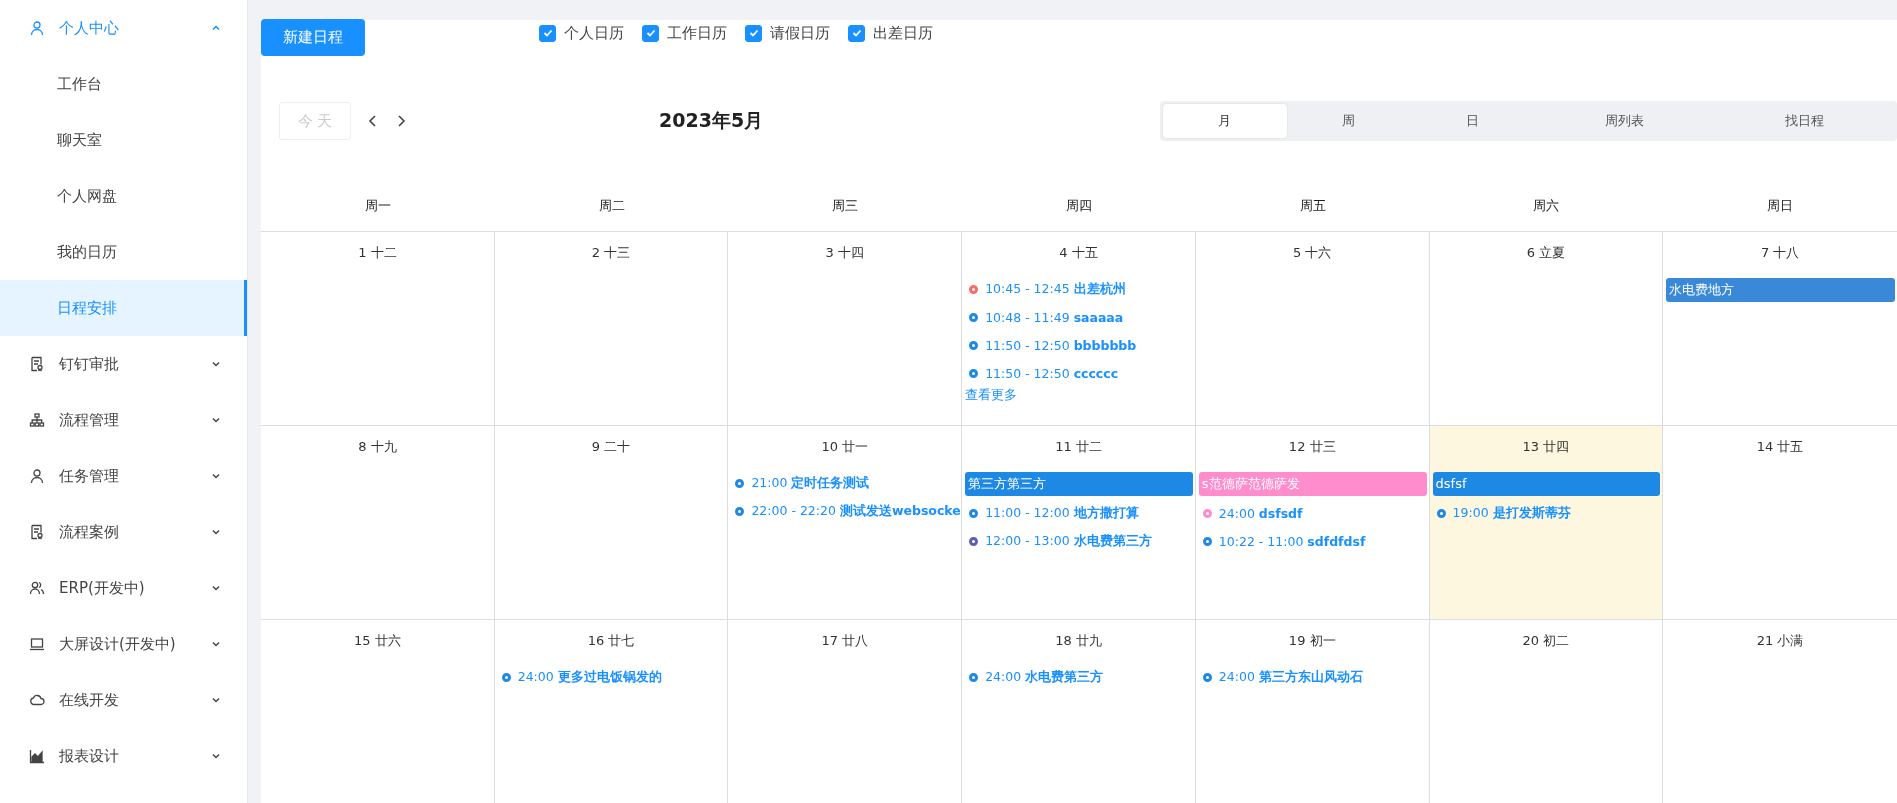 This screenshot has height=803, width=1897. I want to click on day-number: 18 廿九, so click(1078, 640).